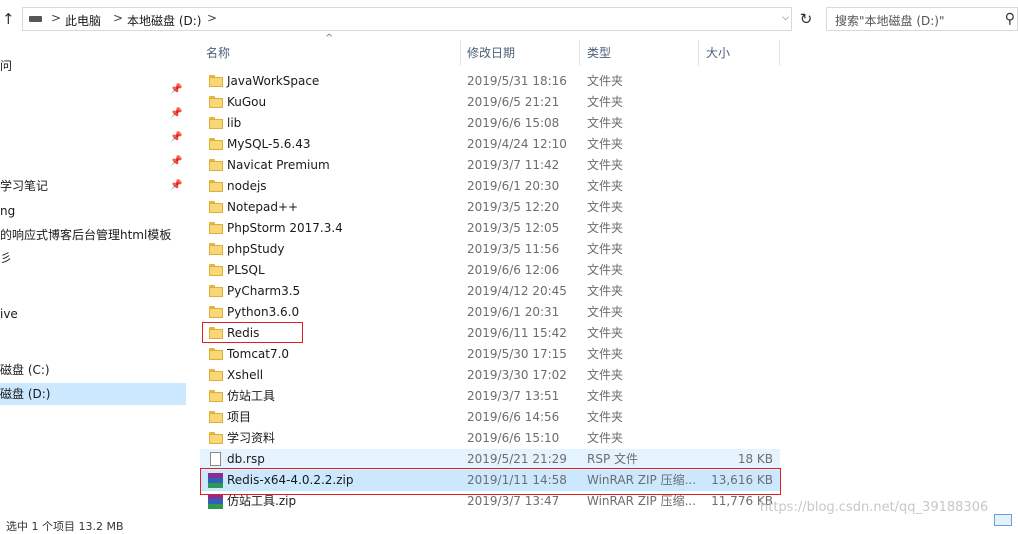  I want to click on column-header-label: 修改日期, so click(491, 53).